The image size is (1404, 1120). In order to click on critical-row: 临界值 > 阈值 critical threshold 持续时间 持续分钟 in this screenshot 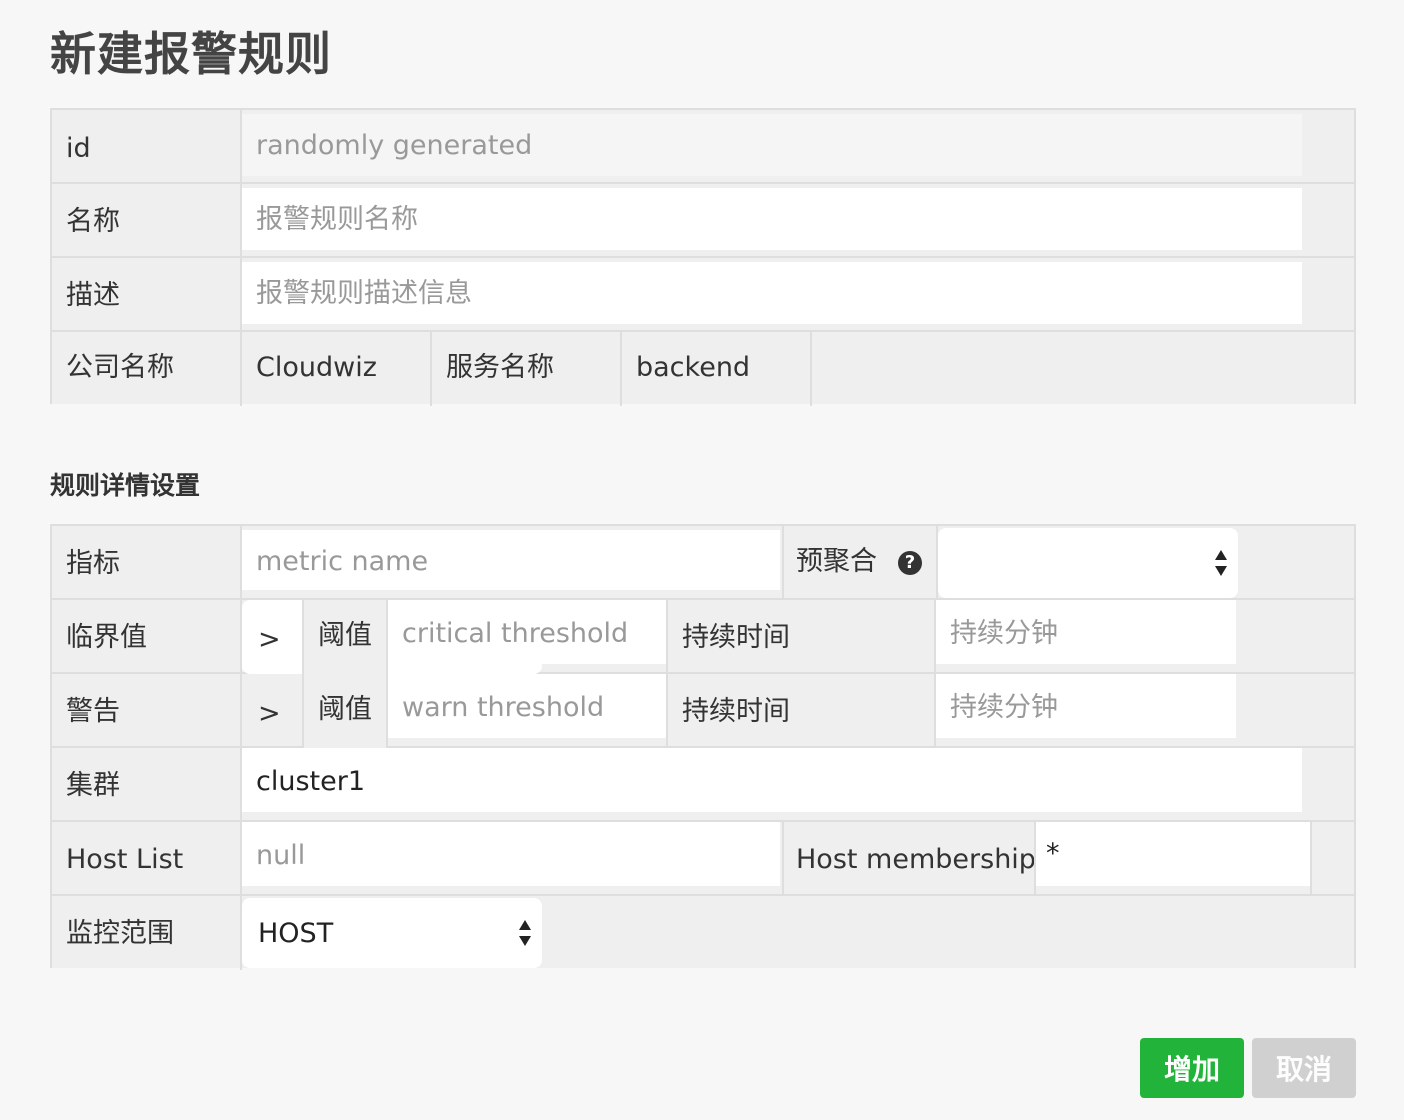, I will do `click(703, 637)`.